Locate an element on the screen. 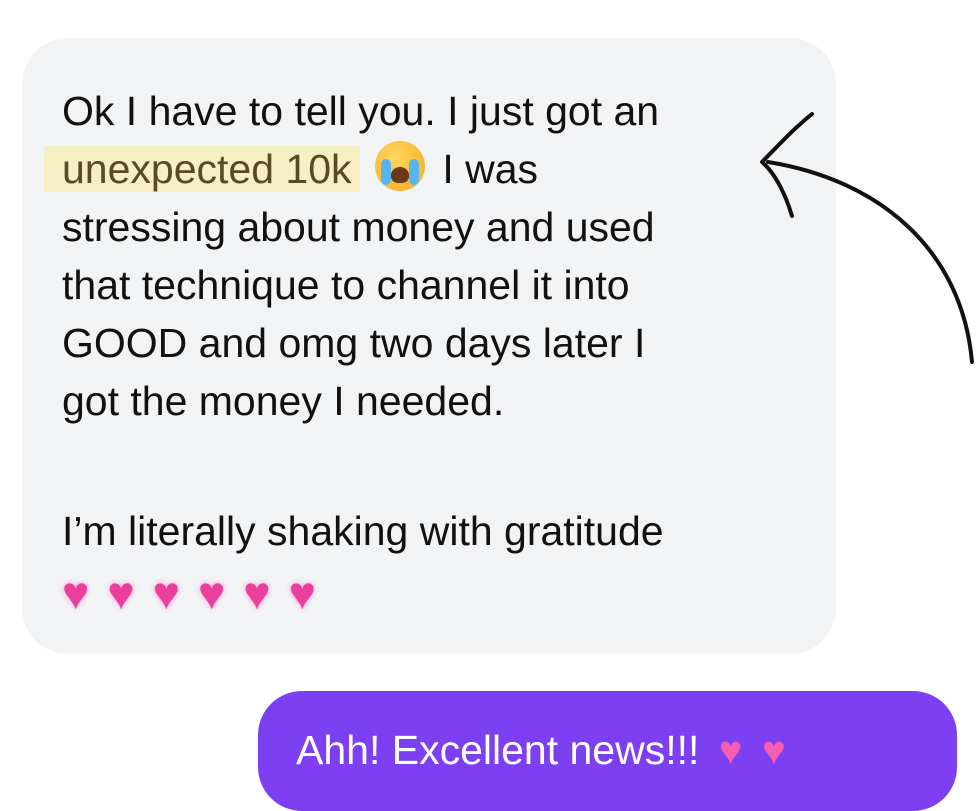 The width and height of the screenshot is (980, 811). message-line-4: that technique to channel it into is located at coordinates (346, 285).